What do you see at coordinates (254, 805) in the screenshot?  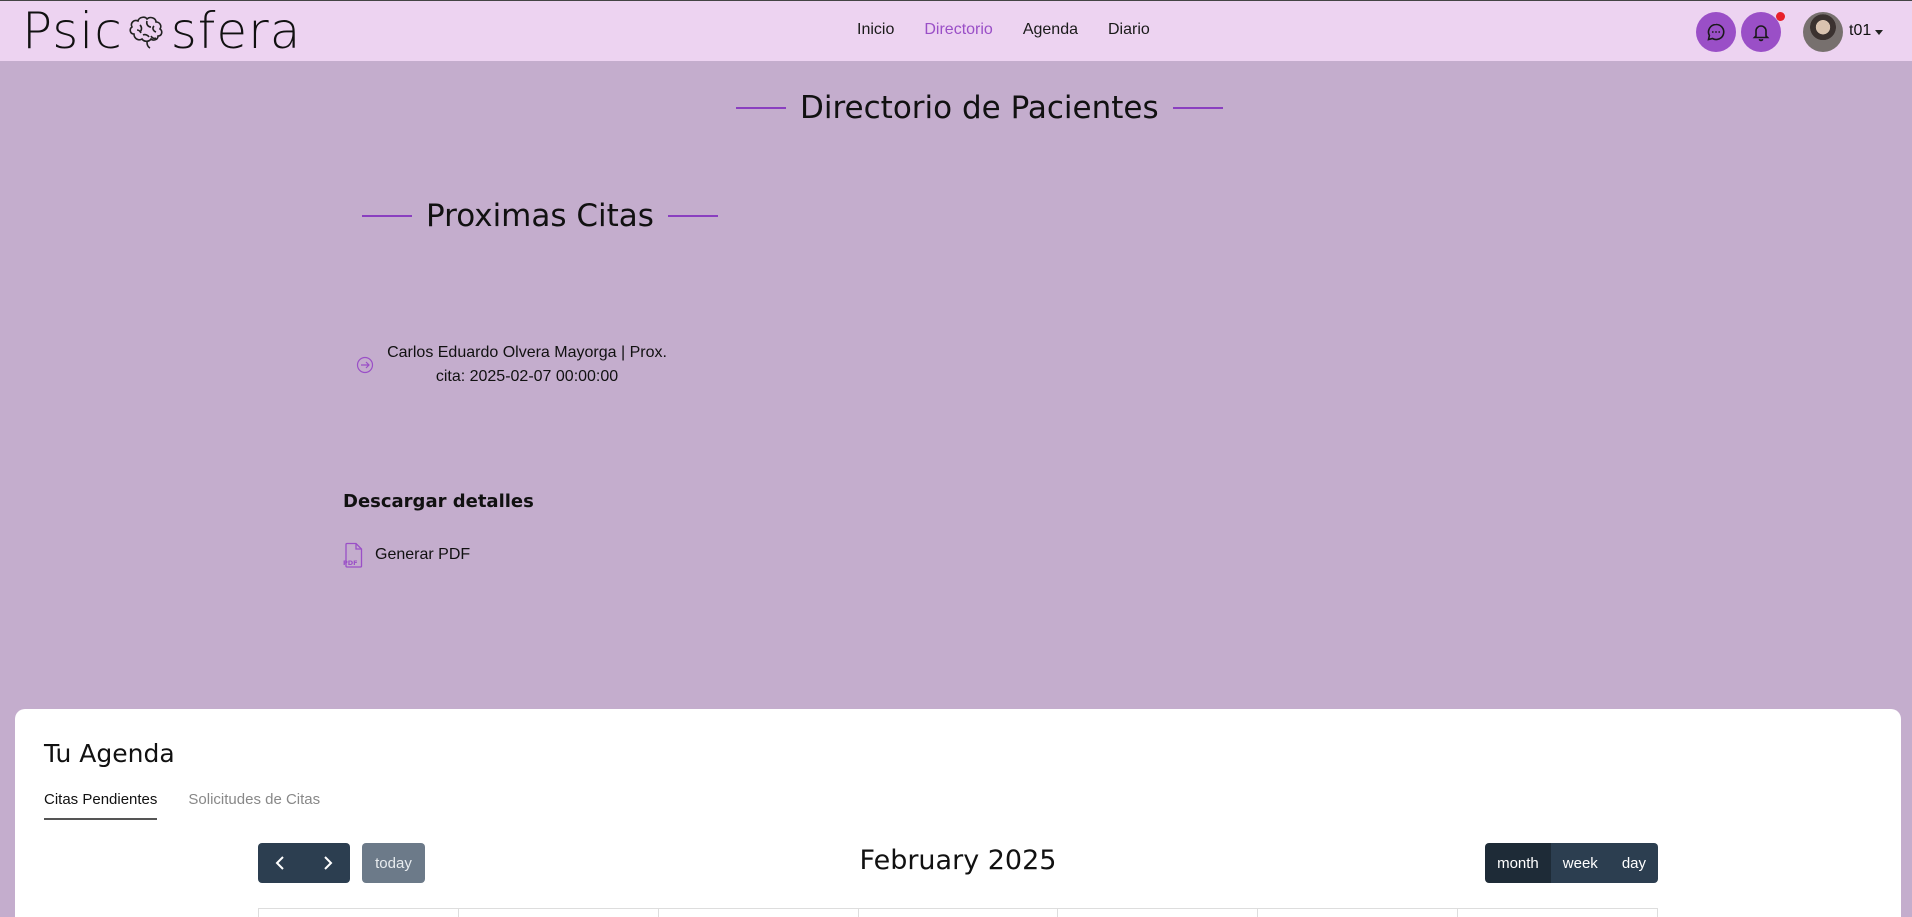 I see `tab-solicitudes-de-citas: Solicitudes de Citas` at bounding box center [254, 805].